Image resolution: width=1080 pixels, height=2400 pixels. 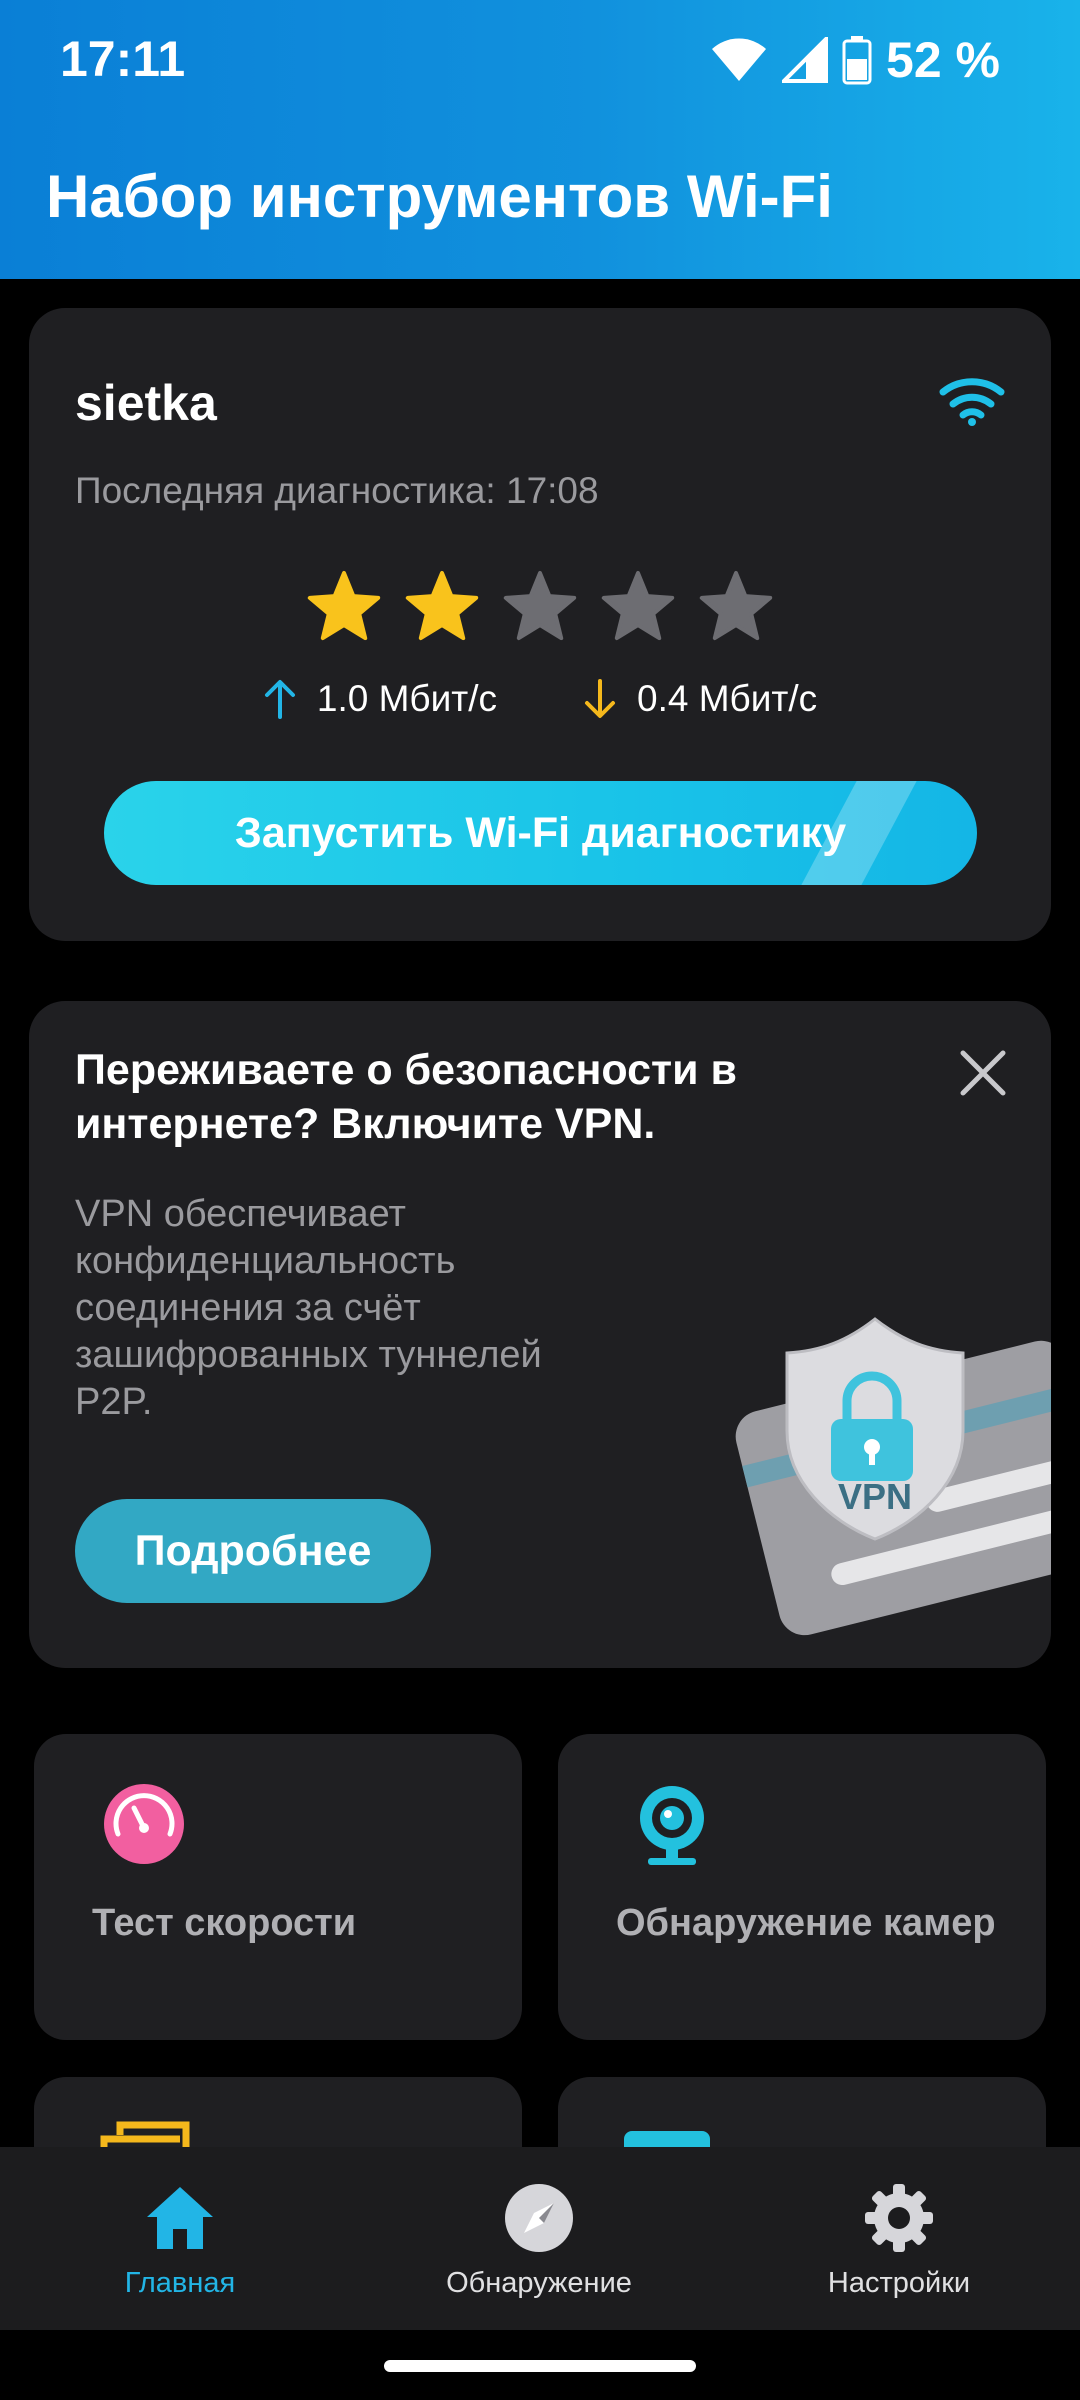 I want to click on nav-discover: Обнаружение, so click(x=539, y=2238).